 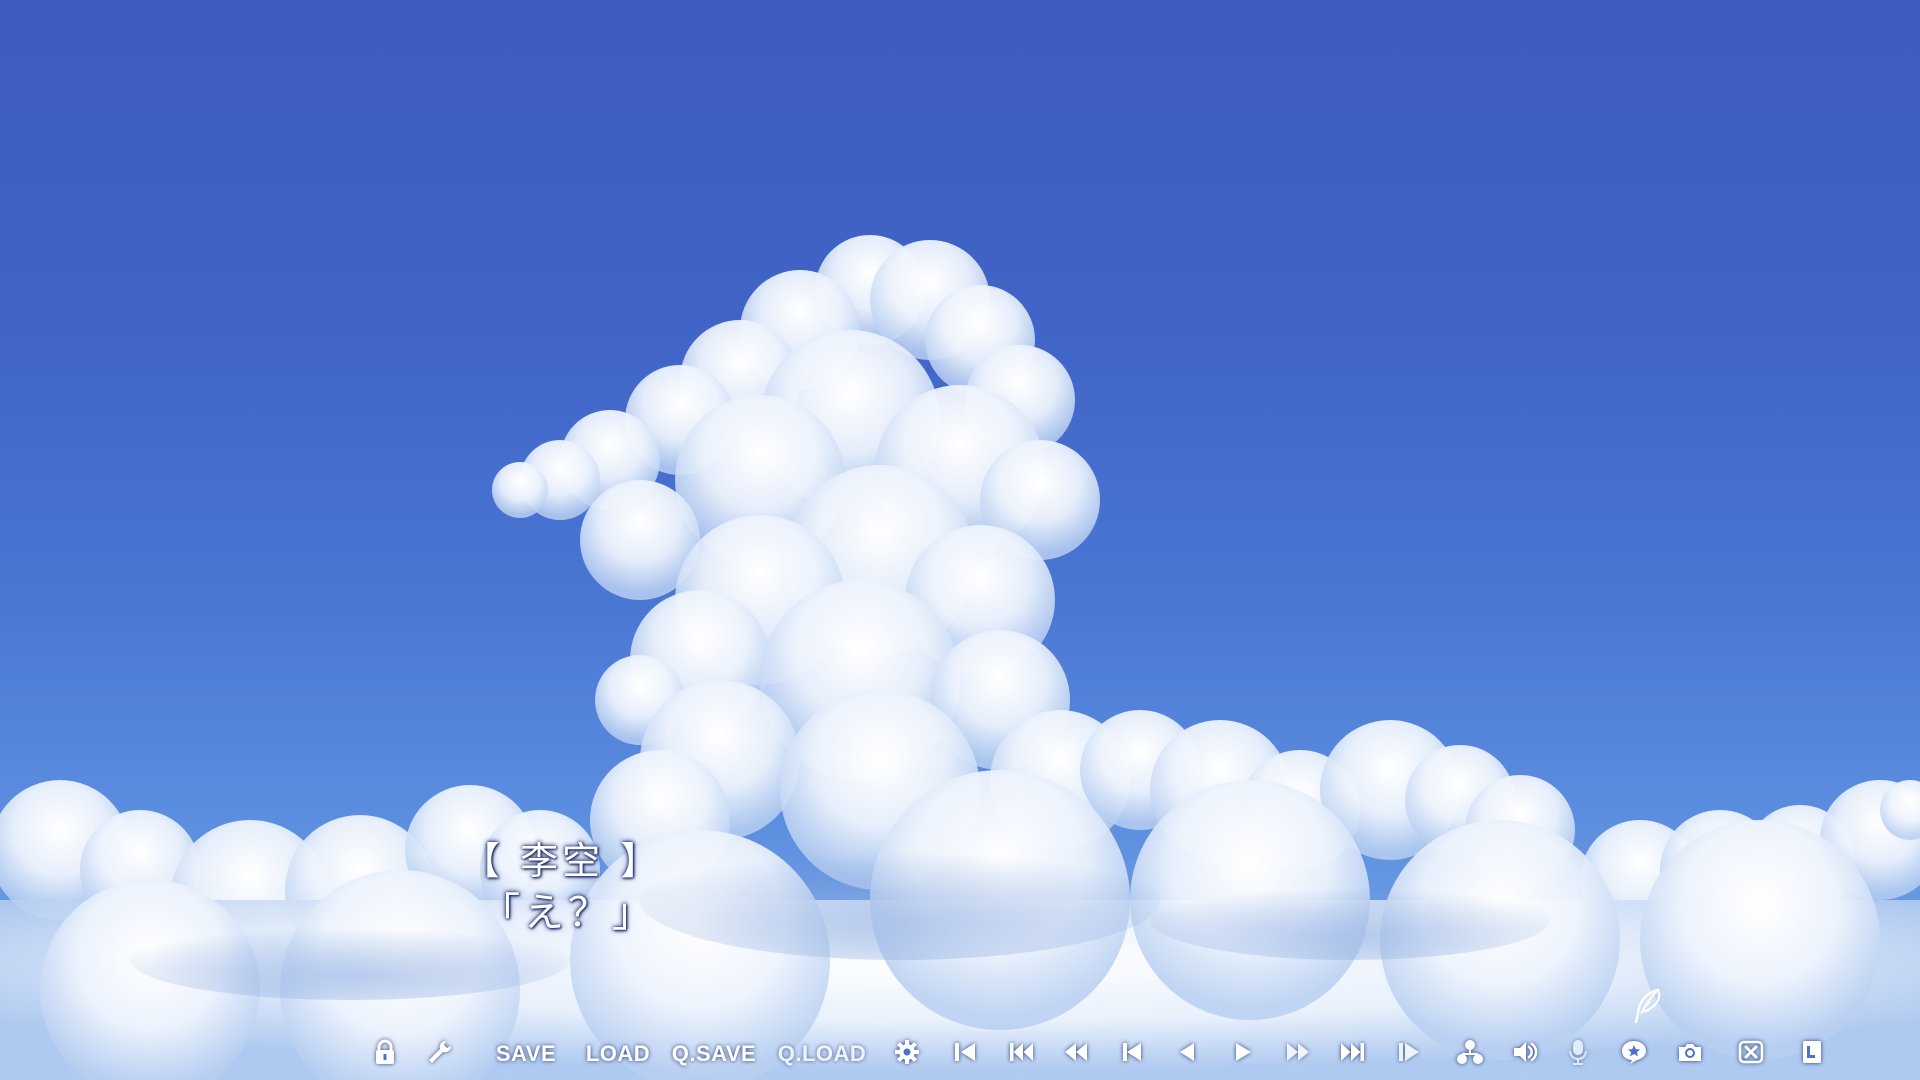 I want to click on microphone-icon, so click(x=1578, y=1054).